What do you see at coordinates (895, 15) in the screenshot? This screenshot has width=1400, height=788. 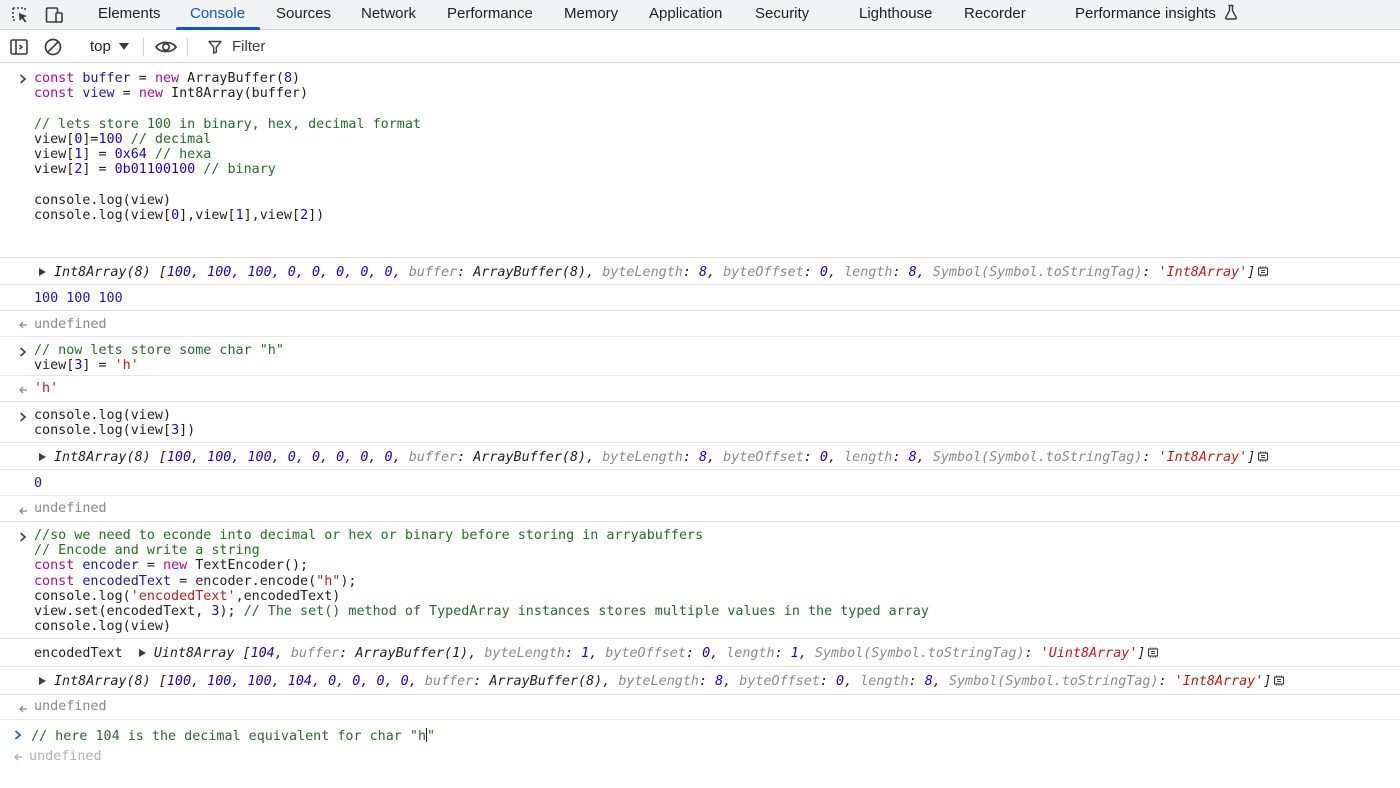 I see `tab-lighthouse: Lighthouse` at bounding box center [895, 15].